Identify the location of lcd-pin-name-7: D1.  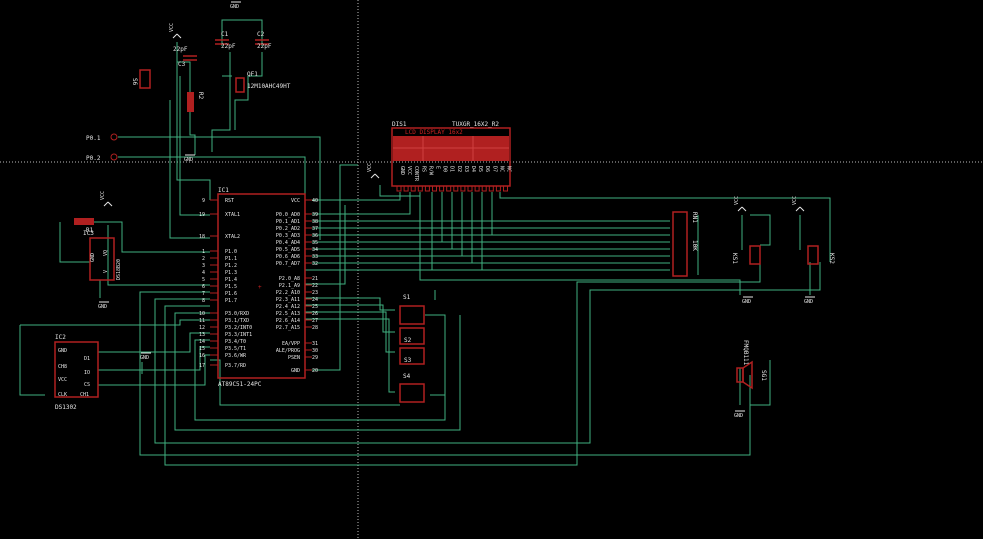
(452, 169).